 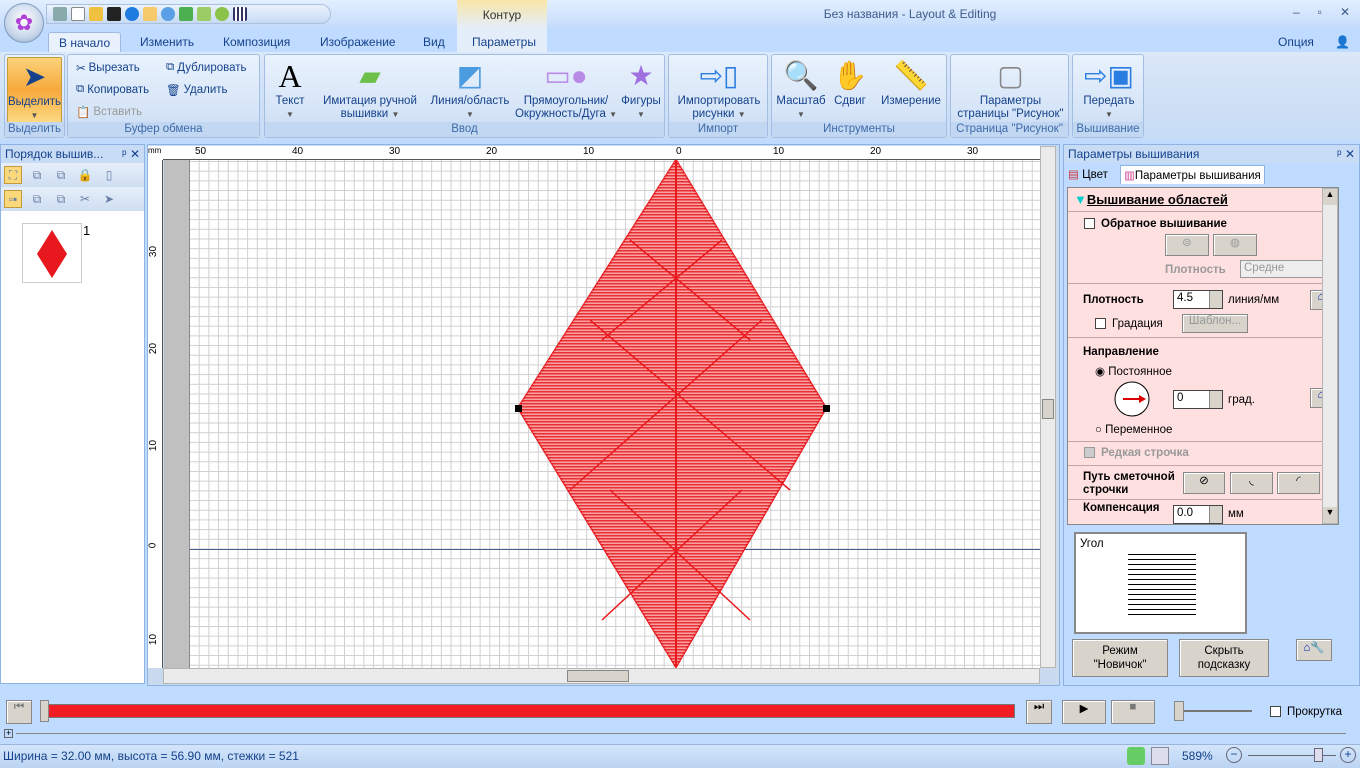 What do you see at coordinates (1286, 269) in the screenshot?
I see `density-select: Средне▼` at bounding box center [1286, 269].